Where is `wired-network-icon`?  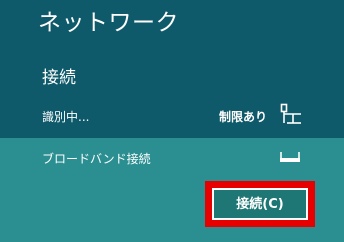
wired-network-icon is located at coordinates (290, 113).